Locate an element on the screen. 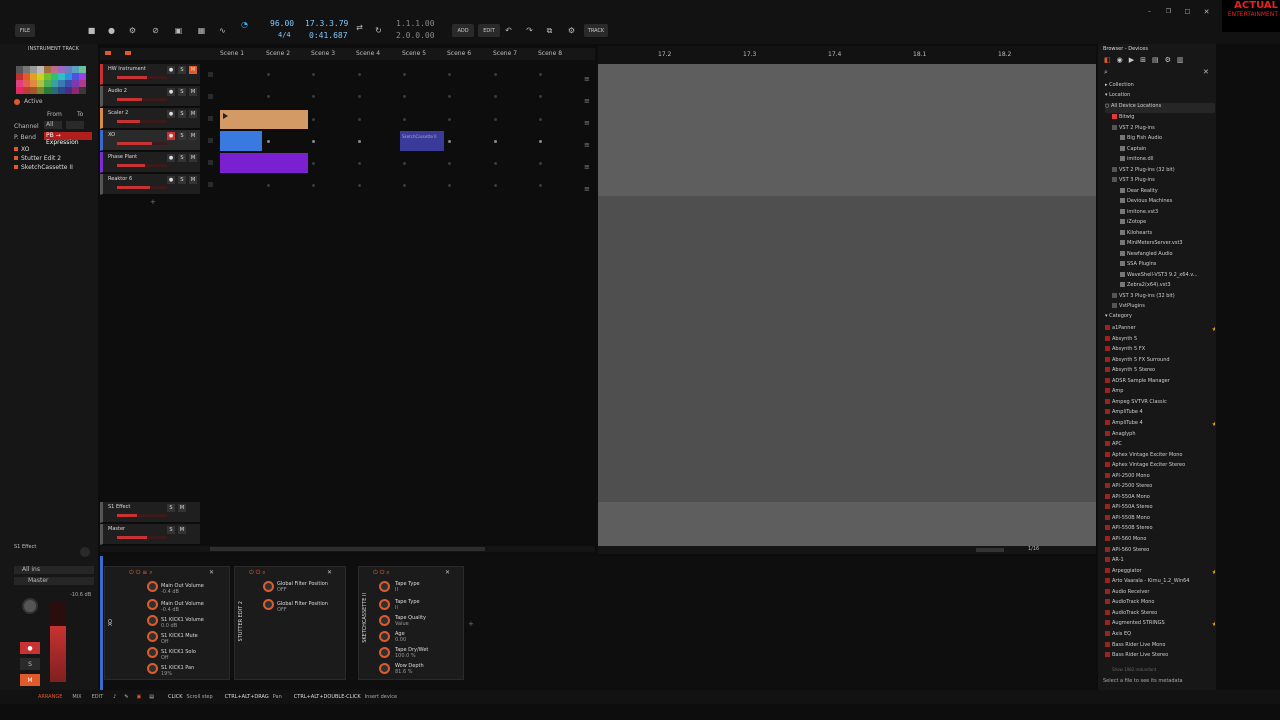 The height and width of the screenshot is (720, 1280). device-item: Aphex Vintage Exciter Stereo is located at coordinates (1160, 467).